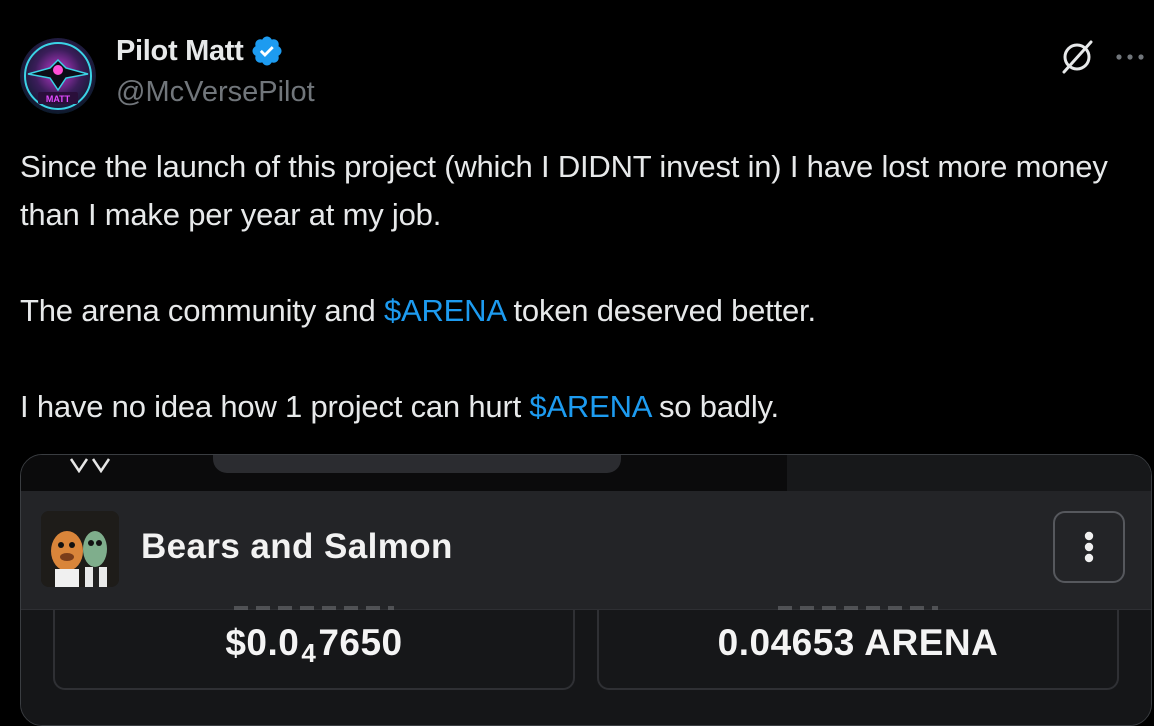 The image size is (1154, 726). I want to click on top-right-panel, so click(969, 473).